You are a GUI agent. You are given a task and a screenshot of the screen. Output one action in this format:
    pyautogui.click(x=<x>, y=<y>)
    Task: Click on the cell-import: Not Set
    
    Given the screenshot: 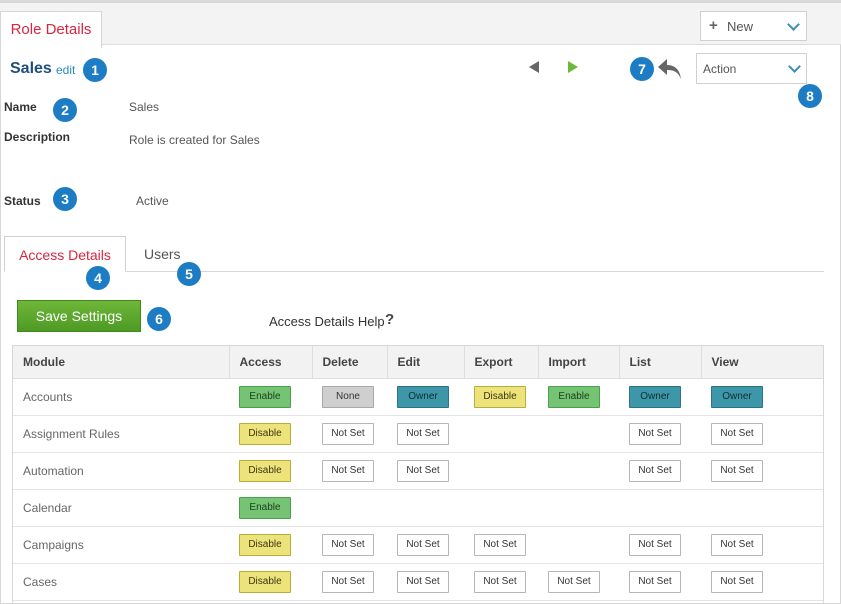 What is the action you would take?
    pyautogui.click(x=578, y=582)
    